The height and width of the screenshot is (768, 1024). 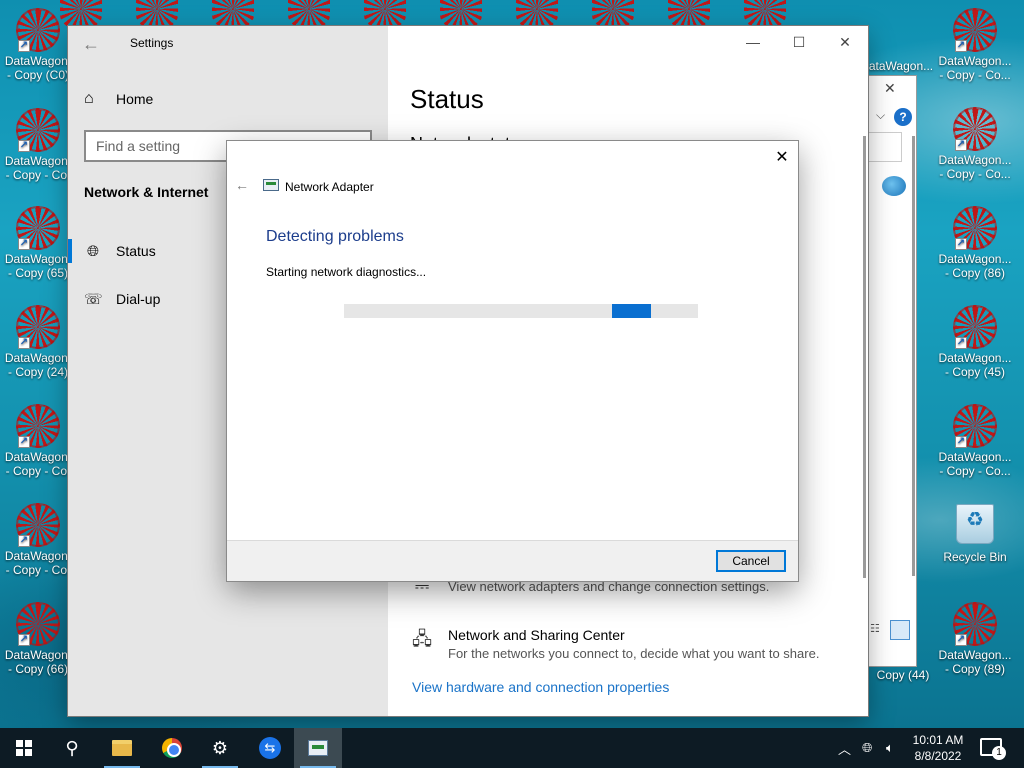 I want to click on desktop-icon-label: - Copy (86), so click(x=975, y=273).